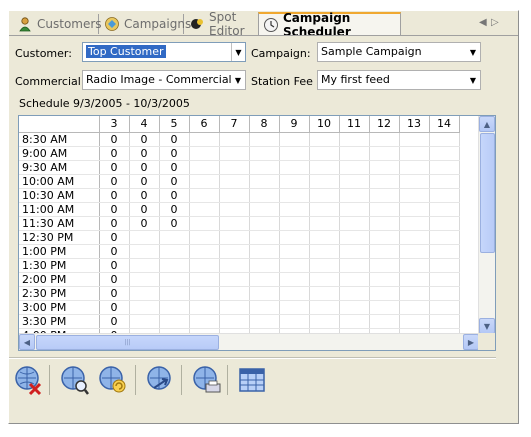  What do you see at coordinates (27, 342) in the screenshot?
I see `scroll-left-icon: ◀` at bounding box center [27, 342].